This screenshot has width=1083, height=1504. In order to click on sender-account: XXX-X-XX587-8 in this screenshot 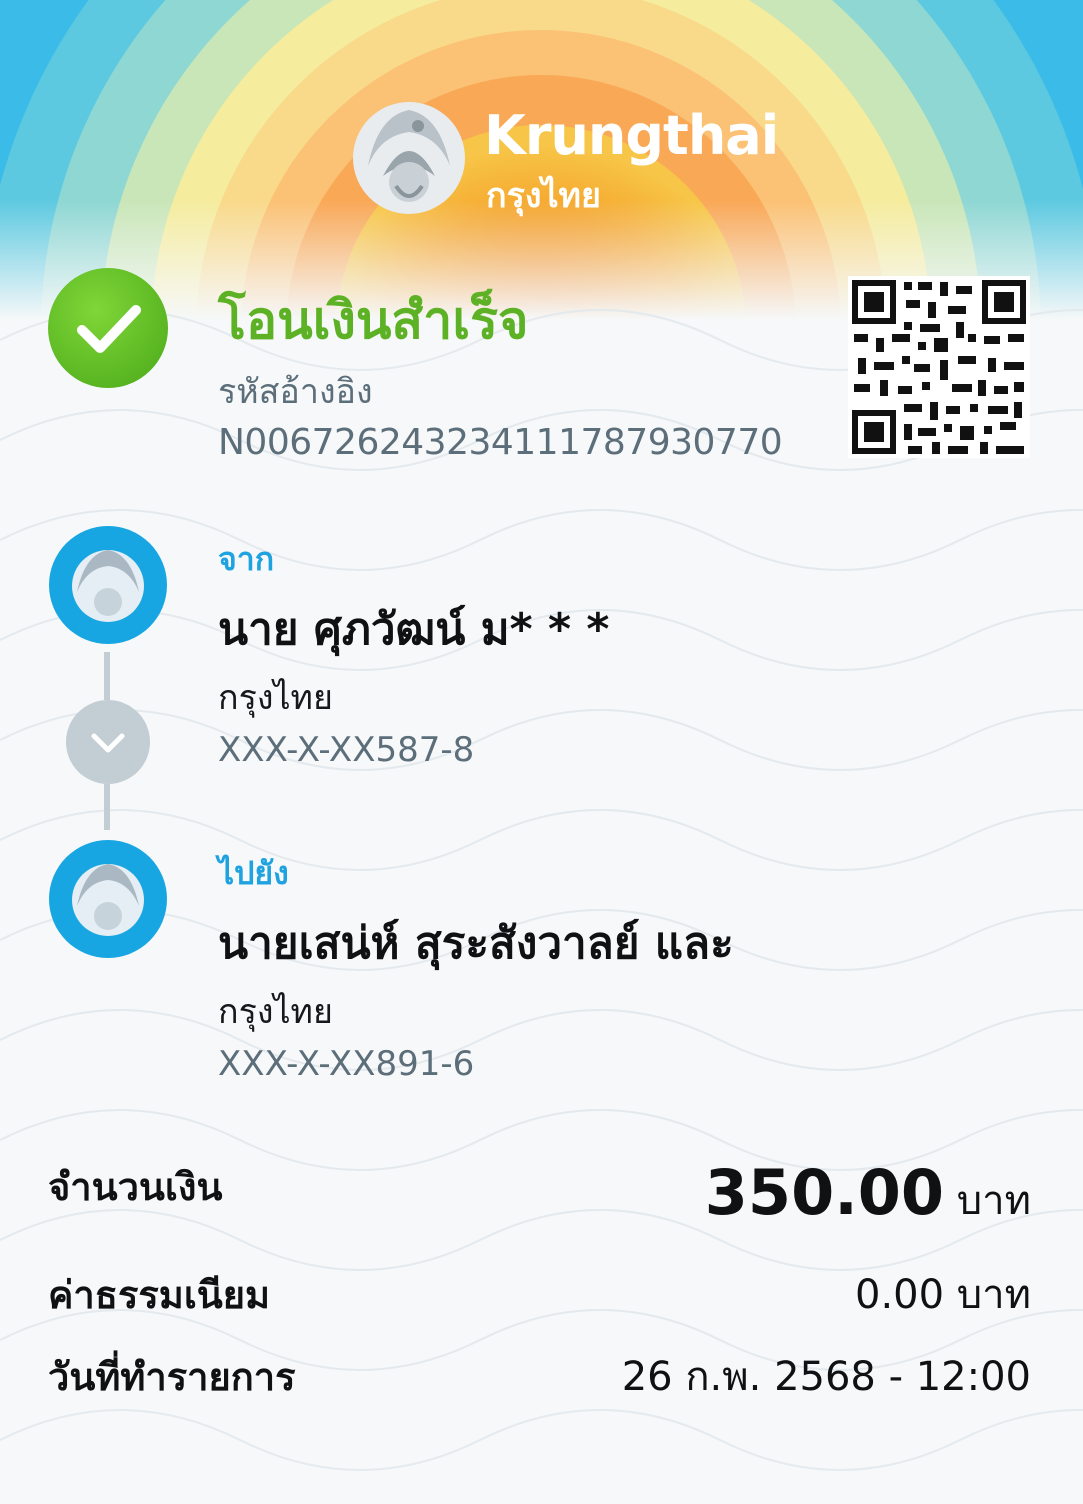, I will do `click(346, 750)`.